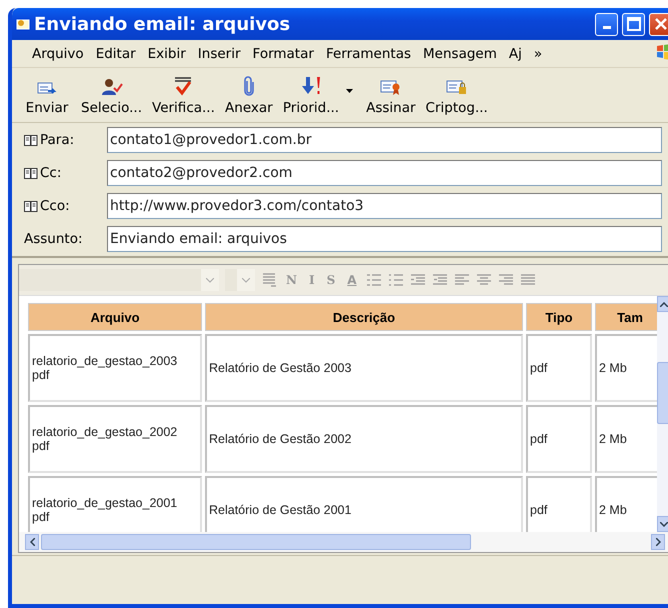  I want to click on scroll-up-button, so click(662, 304).